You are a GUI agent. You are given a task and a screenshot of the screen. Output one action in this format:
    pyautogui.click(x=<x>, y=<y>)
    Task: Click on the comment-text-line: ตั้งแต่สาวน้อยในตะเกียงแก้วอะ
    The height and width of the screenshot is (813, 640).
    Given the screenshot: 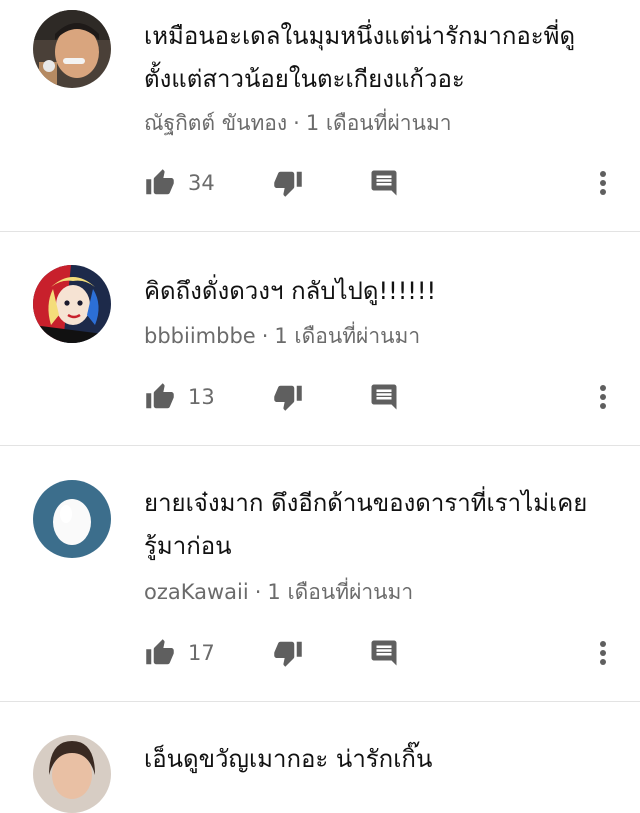 What is the action you would take?
    pyautogui.click(x=304, y=79)
    